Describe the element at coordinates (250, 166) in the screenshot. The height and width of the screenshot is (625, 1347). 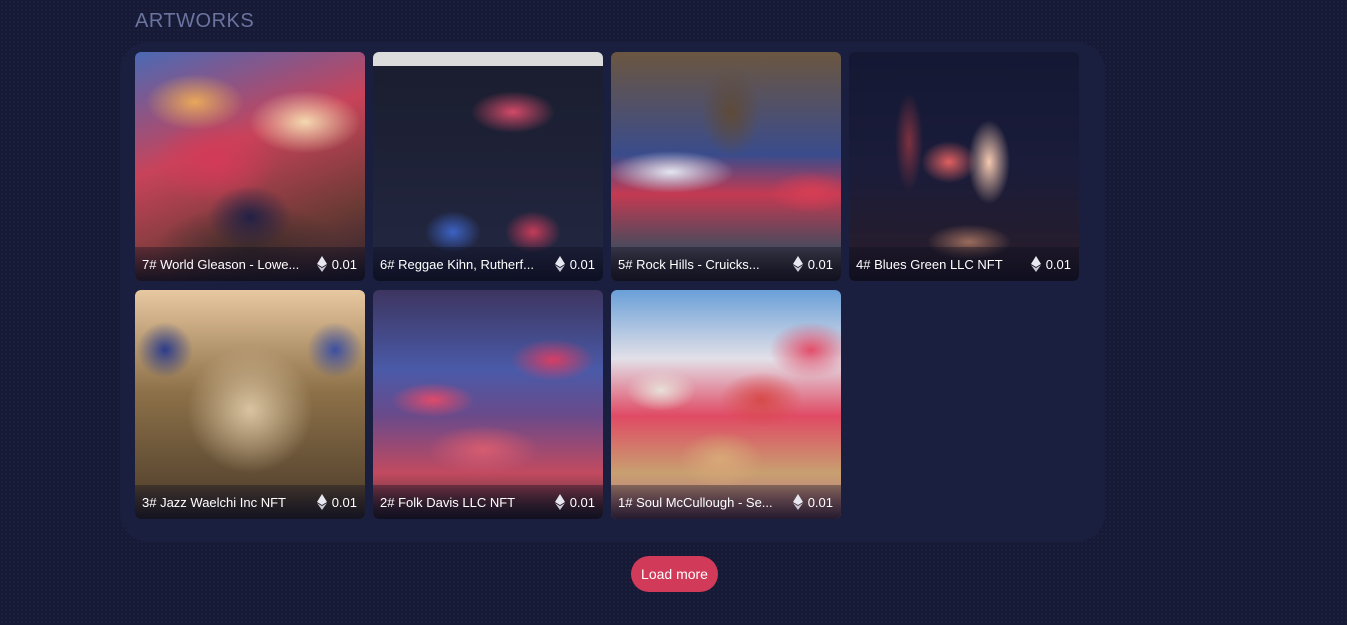
I see `artwork-card: 7# World Gleason - Lowe... 0.01` at that location.